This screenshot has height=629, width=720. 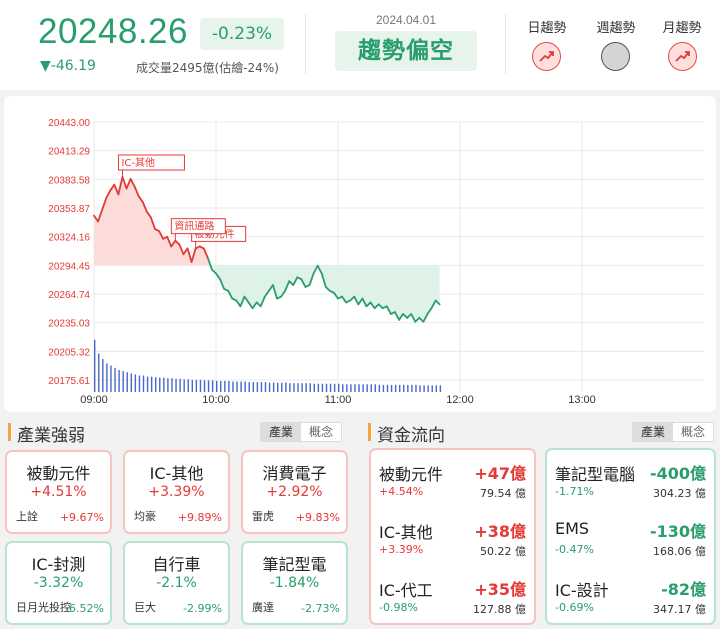 What do you see at coordinates (43, 607) in the screenshot?
I see `leading-stock: 日月光投控` at bounding box center [43, 607].